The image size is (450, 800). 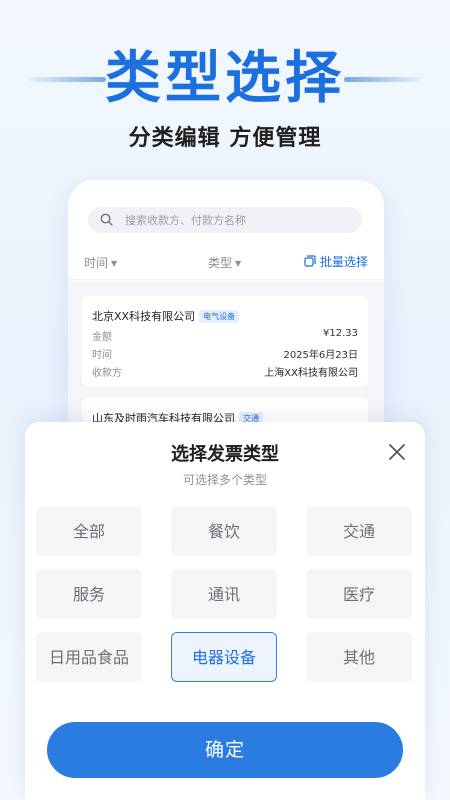 I want to click on row-value: 2025年6月23日, so click(x=320, y=355).